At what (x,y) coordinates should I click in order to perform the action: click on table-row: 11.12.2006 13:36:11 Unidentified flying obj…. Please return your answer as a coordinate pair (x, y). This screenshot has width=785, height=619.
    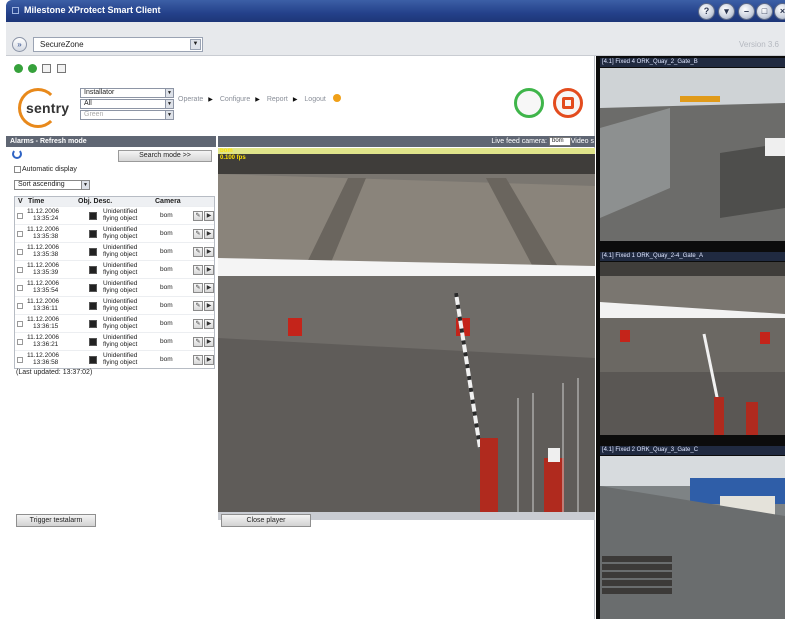
    Looking at the image, I should click on (114, 305).